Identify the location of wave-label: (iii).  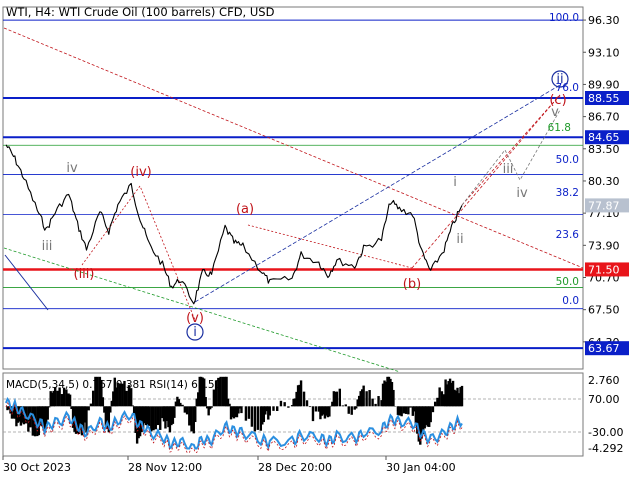
(84, 274).